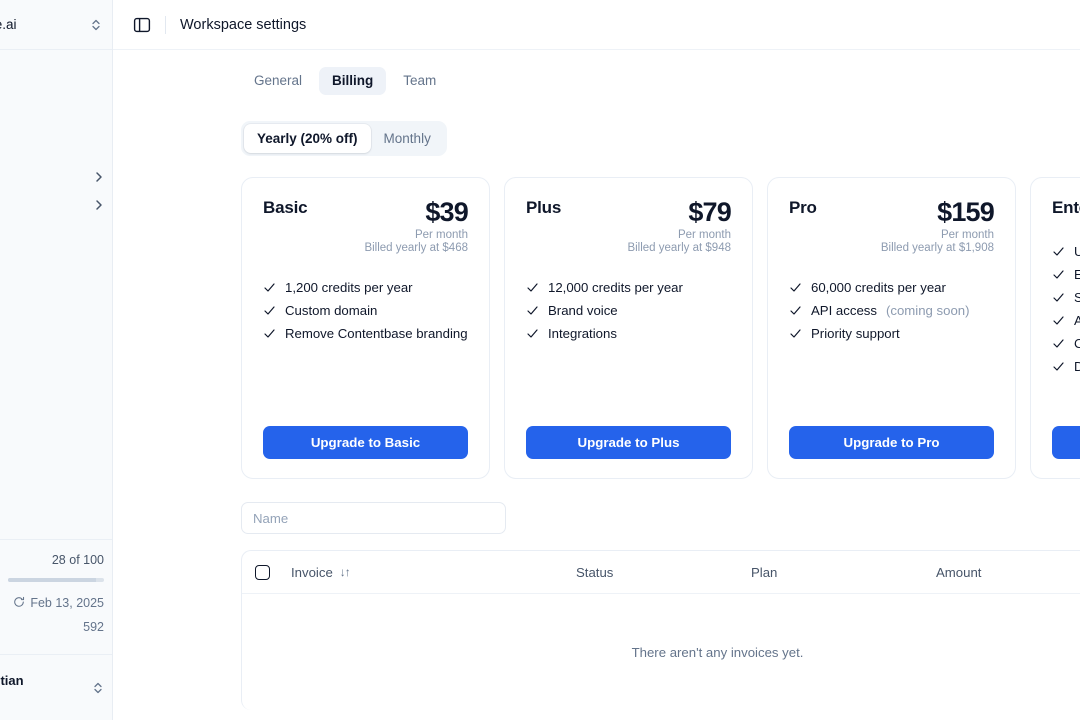 The height and width of the screenshot is (720, 1080). I want to click on tab-billing: Billing, so click(353, 81).